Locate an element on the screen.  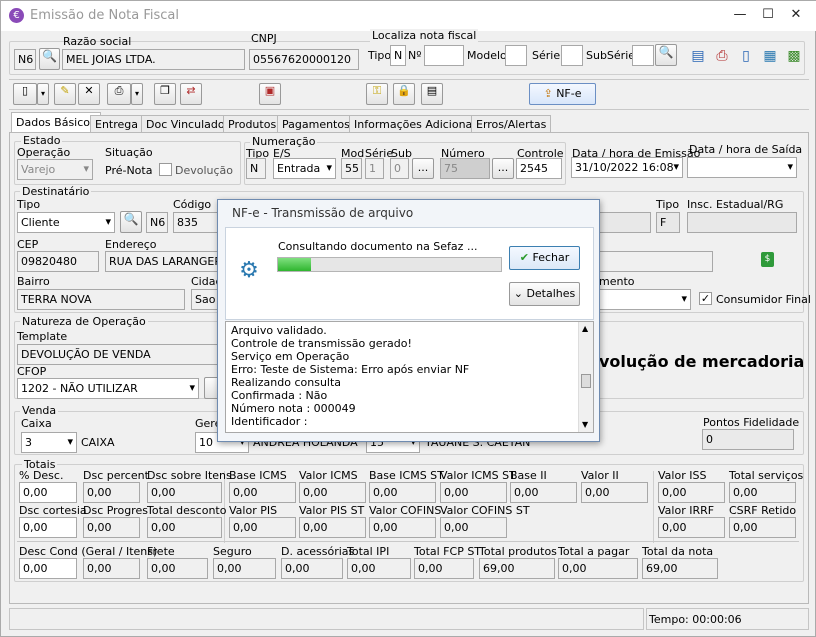
detalhes-label: Detalhes is located at coordinates (551, 293).